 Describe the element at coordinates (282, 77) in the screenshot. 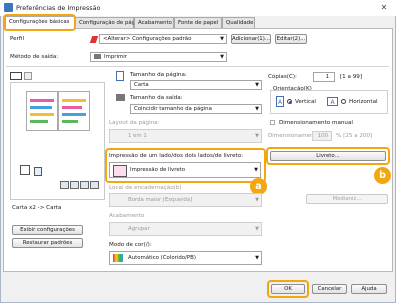

I see `copies-label: Cópias(C):` at that location.